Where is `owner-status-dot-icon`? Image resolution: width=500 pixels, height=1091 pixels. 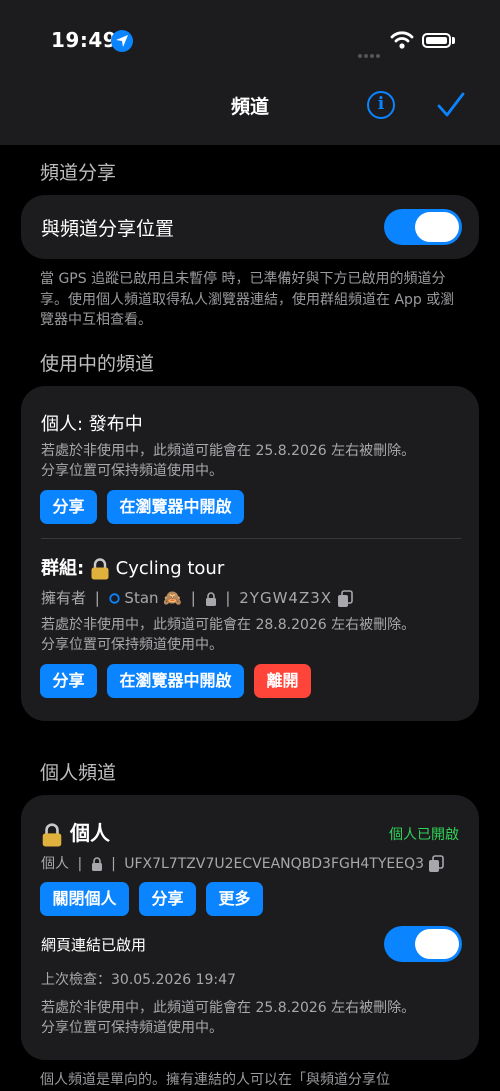
owner-status-dot-icon is located at coordinates (114, 598).